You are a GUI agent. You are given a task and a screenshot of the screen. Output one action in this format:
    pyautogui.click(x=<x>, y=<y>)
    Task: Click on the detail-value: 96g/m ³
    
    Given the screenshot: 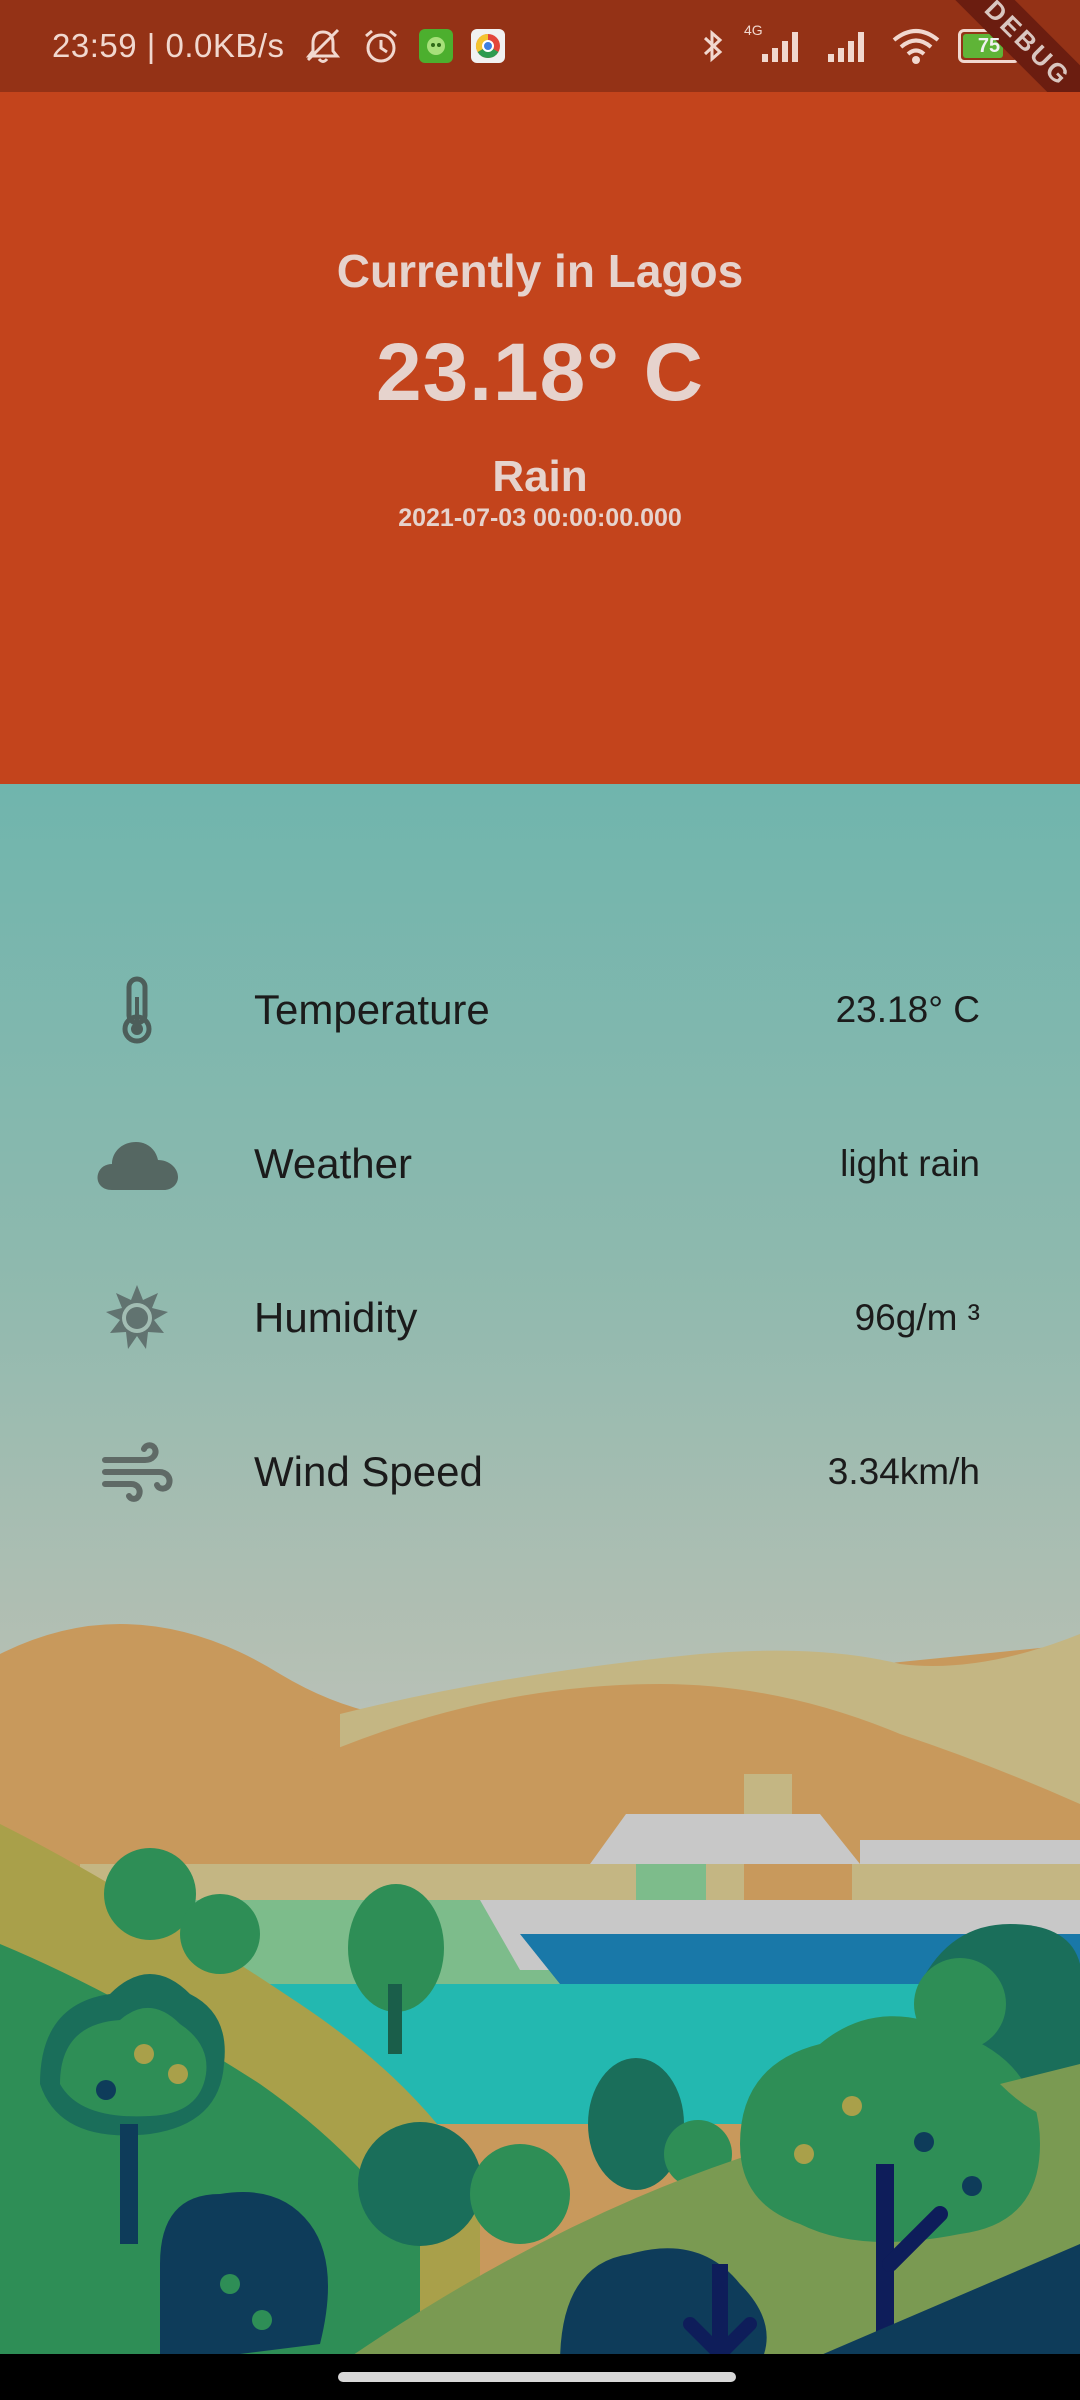 What is the action you would take?
    pyautogui.click(x=917, y=1317)
    